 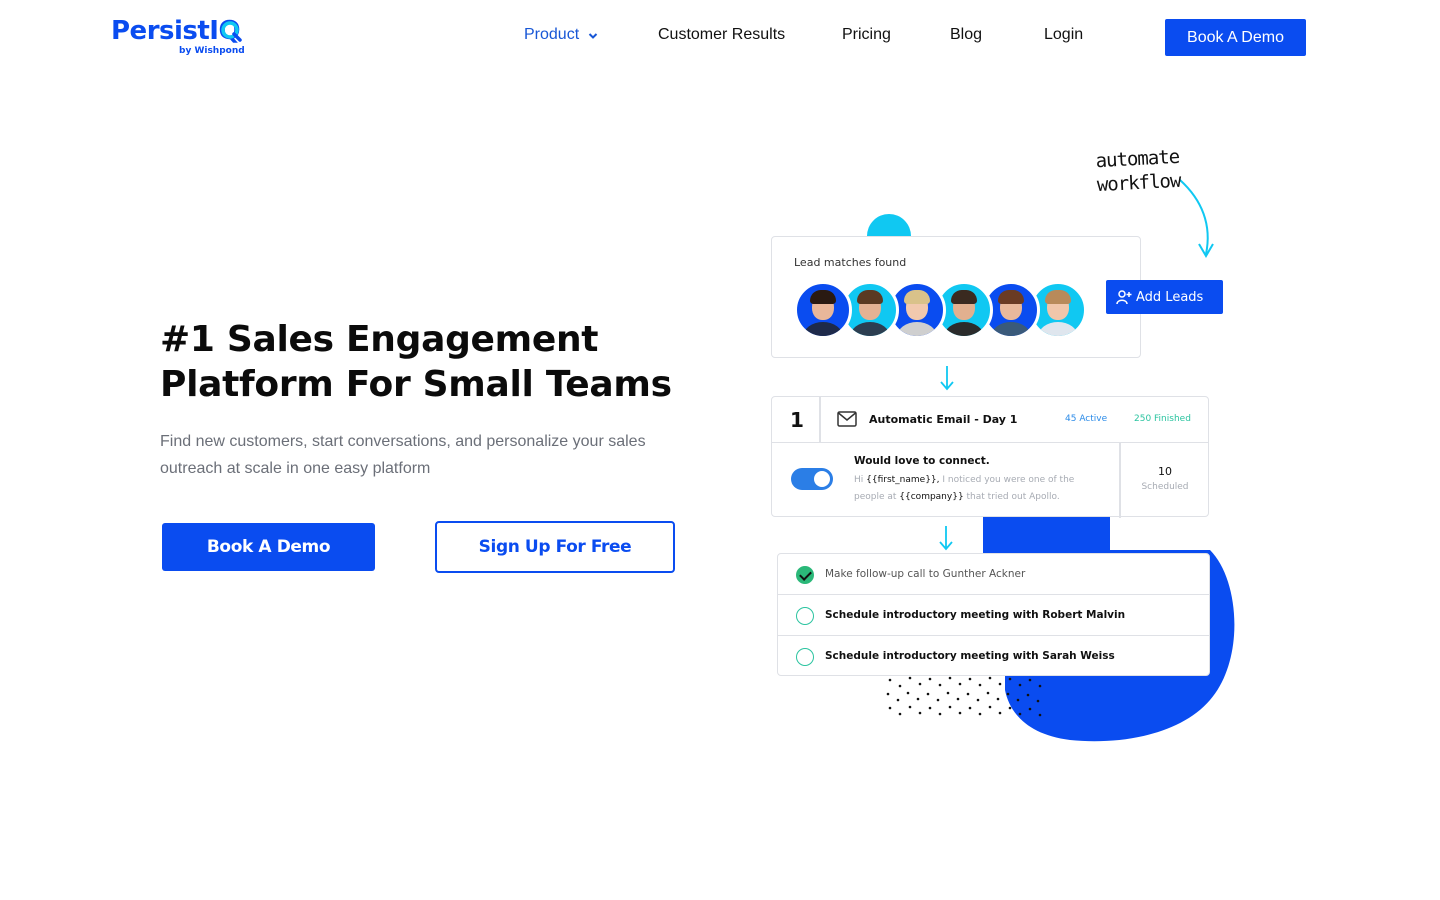 I want to click on hero-title-line-2: Platform For Small Teams, so click(x=416, y=384).